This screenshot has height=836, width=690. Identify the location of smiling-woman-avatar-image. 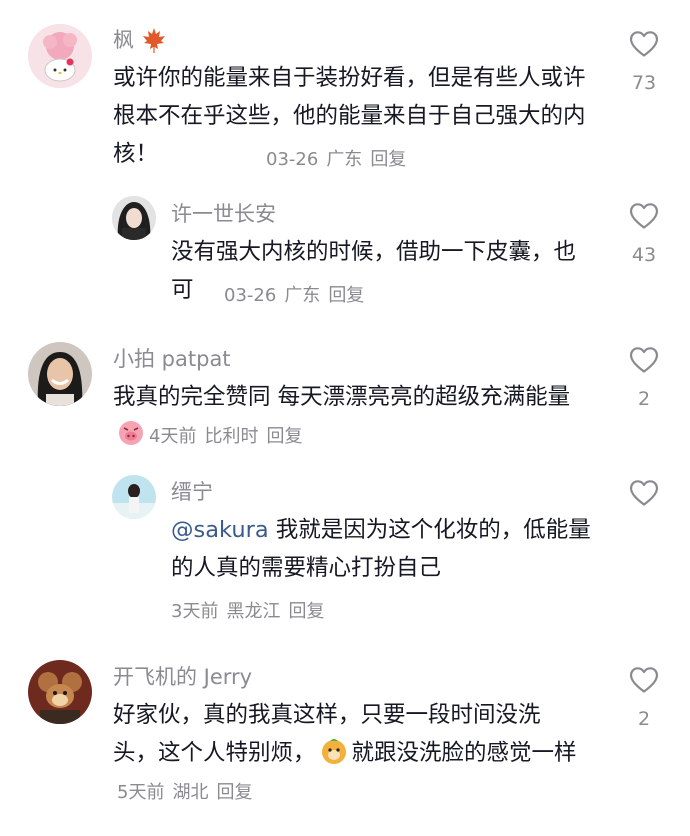
(60, 374).